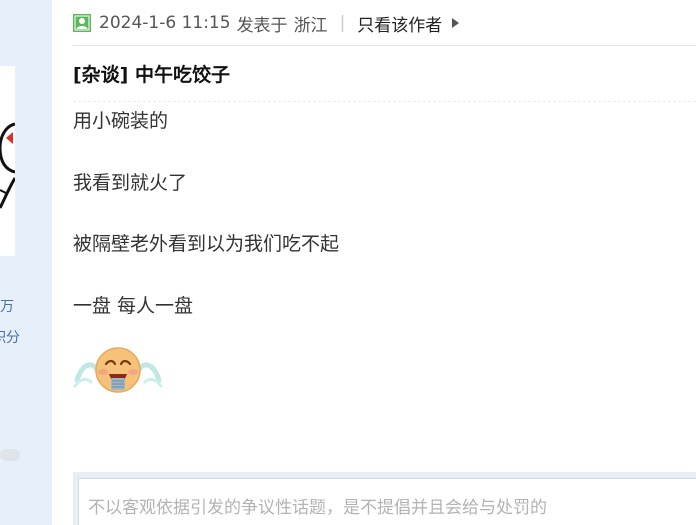  What do you see at coordinates (10, 455) in the screenshot?
I see `sidebar-scroll-handle` at bounding box center [10, 455].